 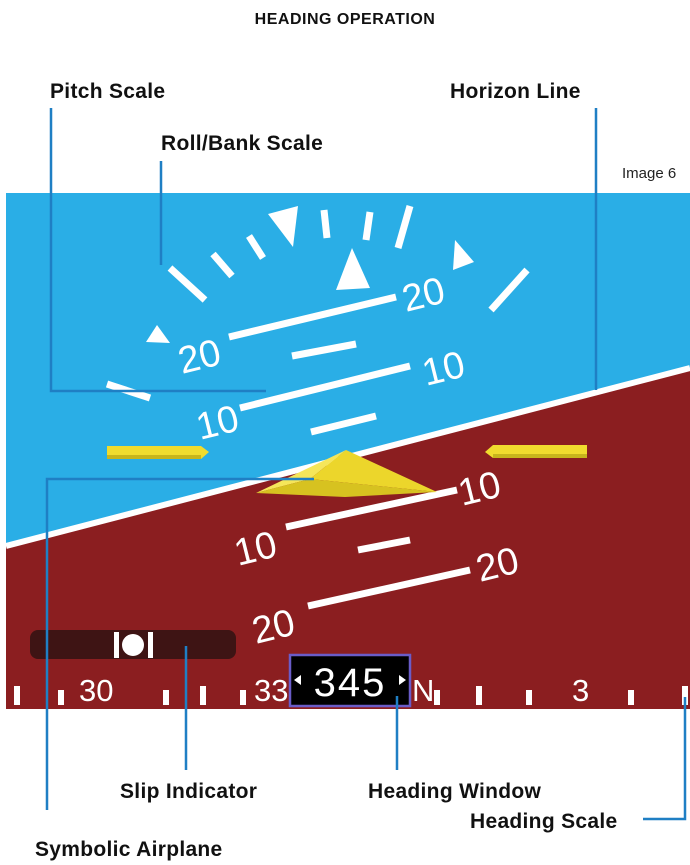 I want to click on callout-pitch-scale: Pitch Scale, so click(x=107, y=91).